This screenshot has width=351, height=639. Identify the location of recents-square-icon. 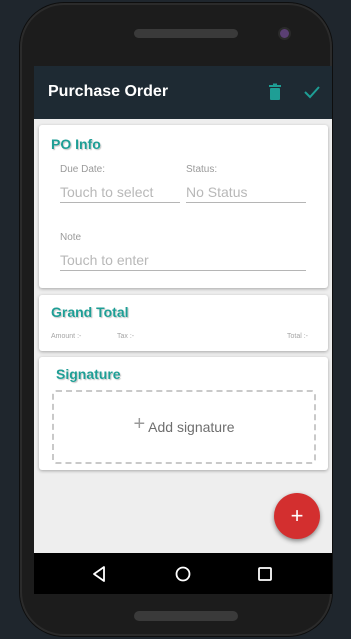
(265, 574).